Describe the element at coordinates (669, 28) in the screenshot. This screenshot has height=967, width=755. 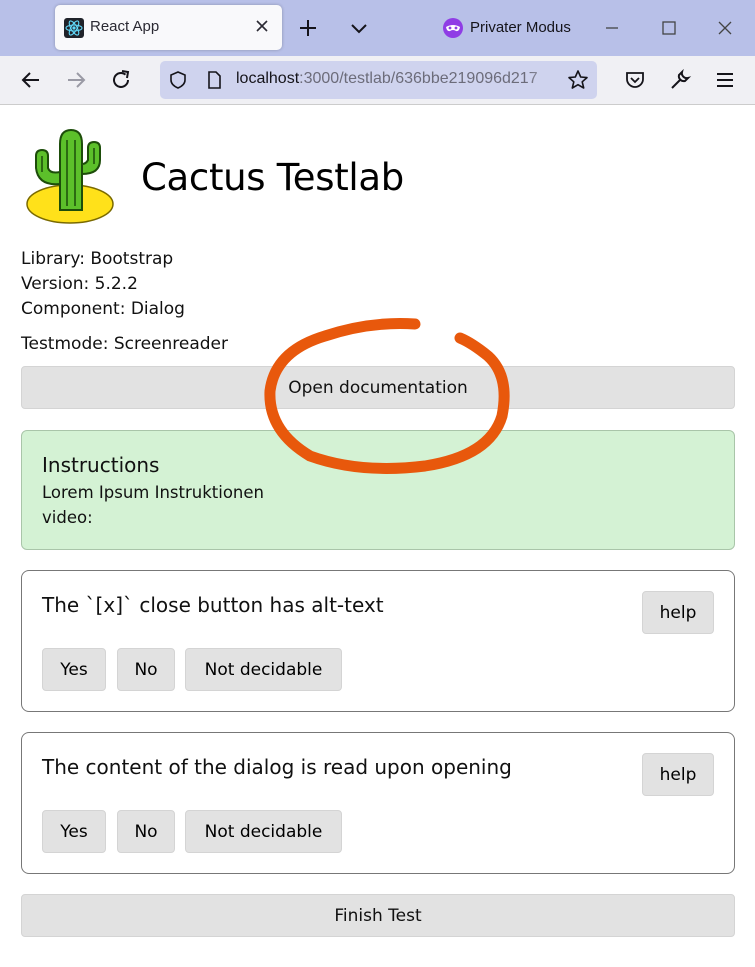
I see `maximize-icon` at that location.